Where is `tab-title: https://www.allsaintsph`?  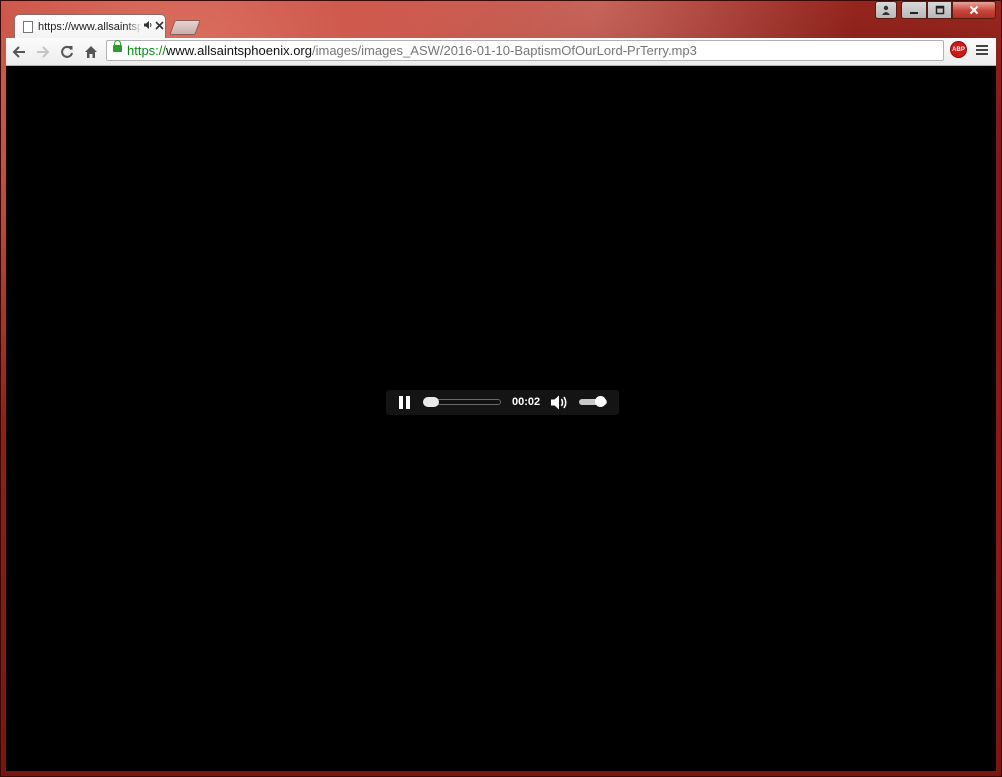
tab-title: https://www.allsaintsph is located at coordinates (90, 27).